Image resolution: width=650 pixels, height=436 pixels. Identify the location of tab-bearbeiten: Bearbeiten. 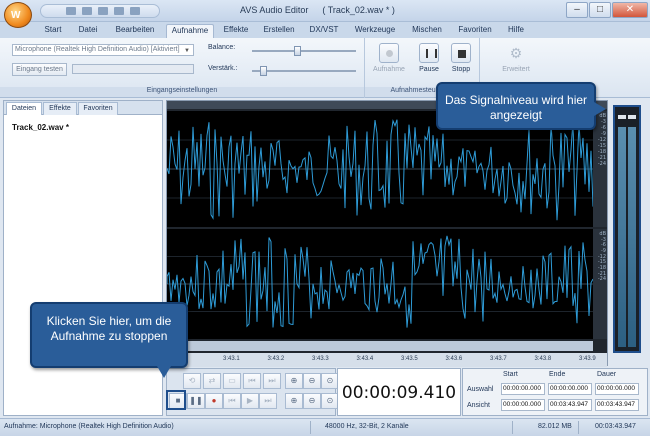
(135, 31).